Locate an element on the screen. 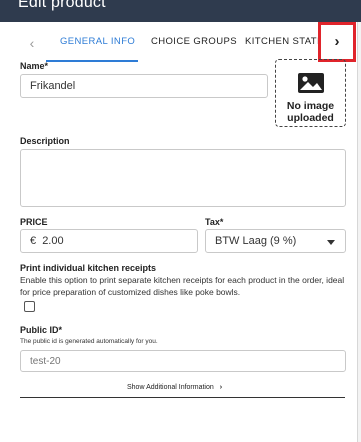  price-input: € 2.00 is located at coordinates (109, 241).